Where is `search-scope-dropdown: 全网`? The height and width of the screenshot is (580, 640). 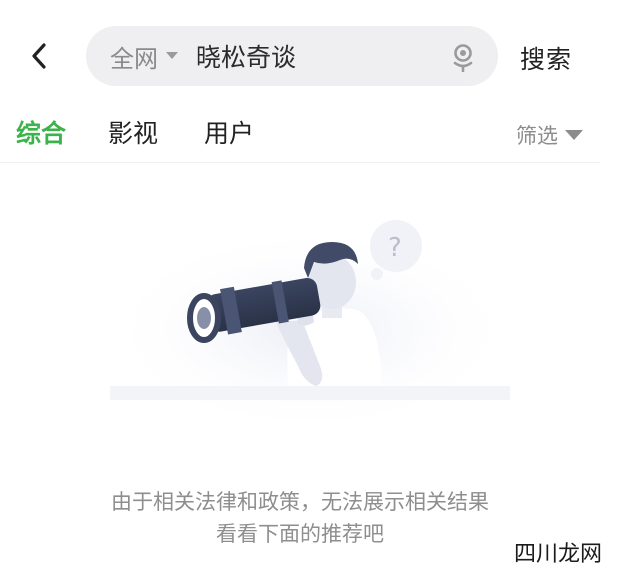 search-scope-dropdown: 全网 is located at coordinates (153, 56).